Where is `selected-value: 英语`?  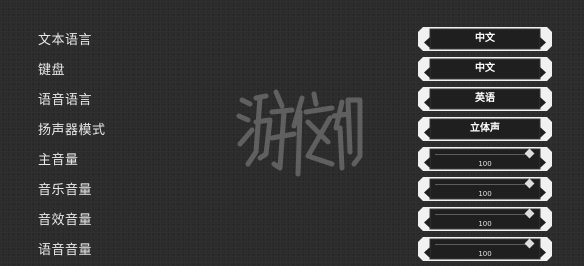
selected-value: 英语 is located at coordinates (485, 98).